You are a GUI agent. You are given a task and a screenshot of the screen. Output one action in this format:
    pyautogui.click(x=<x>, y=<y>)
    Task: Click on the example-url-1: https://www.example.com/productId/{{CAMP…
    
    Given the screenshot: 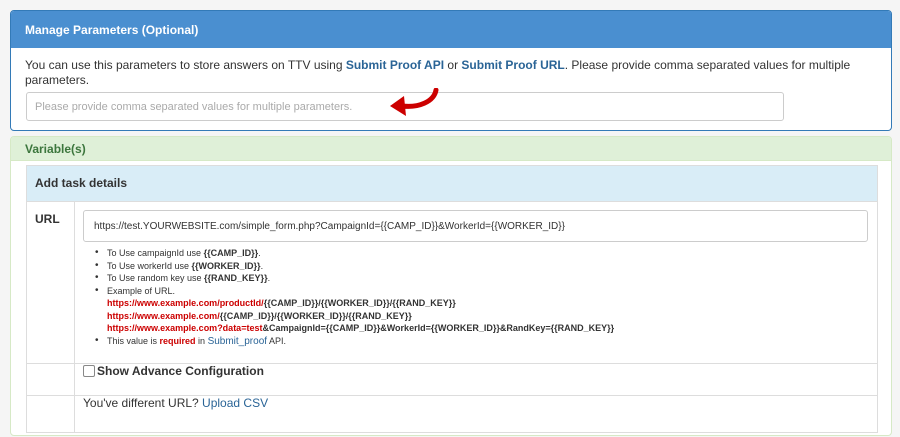 What is the action you would take?
    pyautogui.click(x=281, y=303)
    